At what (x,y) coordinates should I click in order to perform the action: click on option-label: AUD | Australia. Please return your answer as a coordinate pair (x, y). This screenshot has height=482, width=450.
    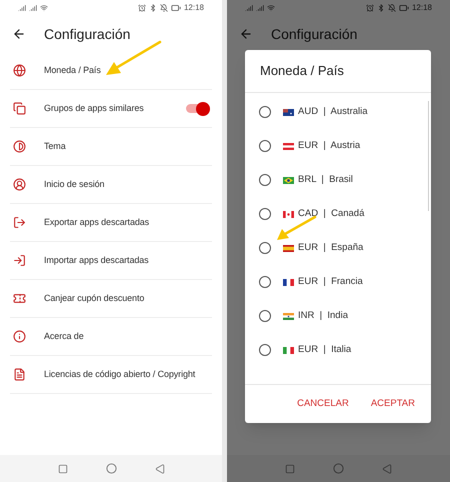
    Looking at the image, I should click on (333, 111).